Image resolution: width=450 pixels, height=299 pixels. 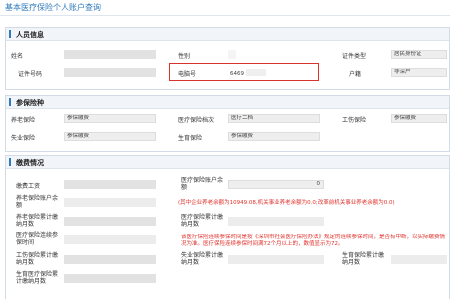 What do you see at coordinates (110, 278) in the screenshot?
I see `maternity-medical-months-value` at bounding box center [110, 278].